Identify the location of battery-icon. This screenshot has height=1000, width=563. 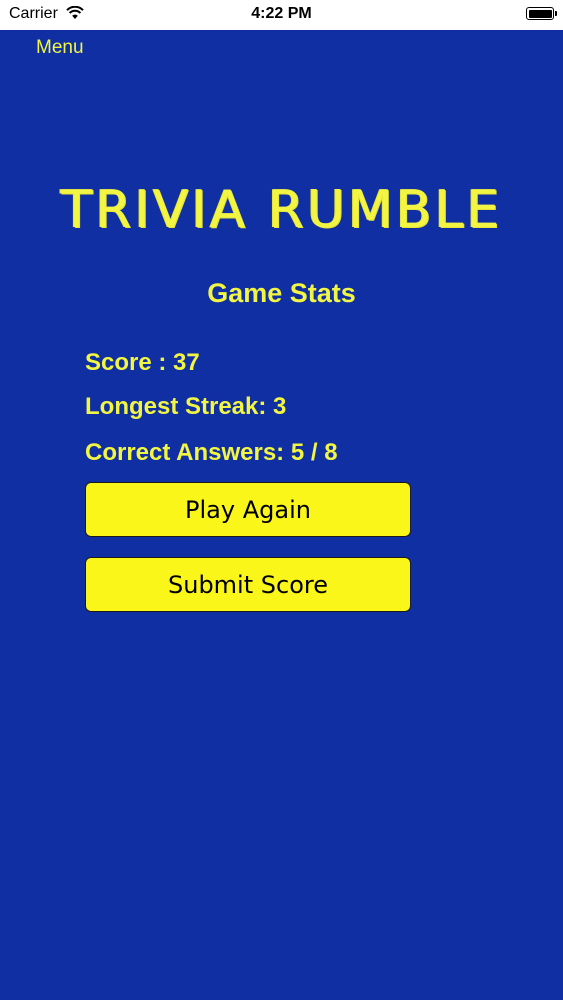
(541, 13).